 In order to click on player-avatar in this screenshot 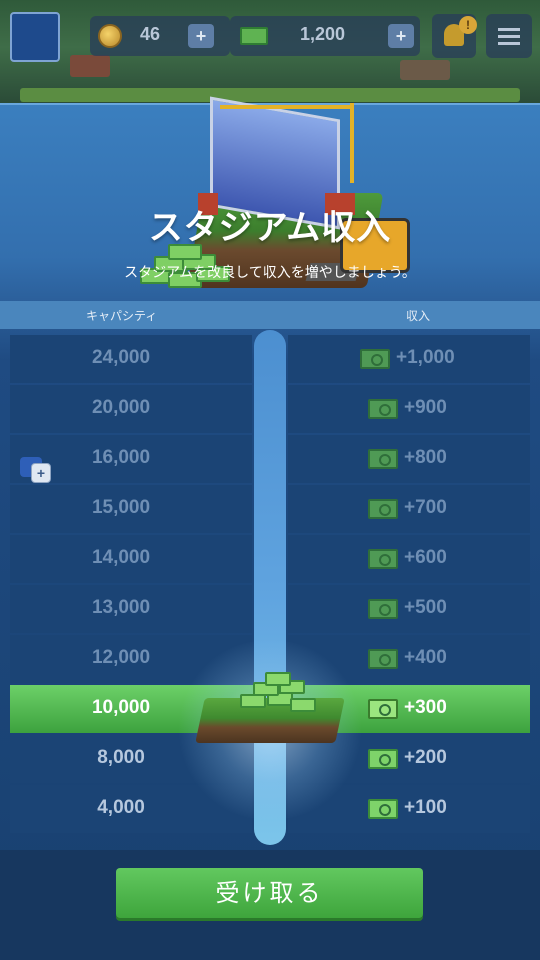, I will do `click(35, 37)`.